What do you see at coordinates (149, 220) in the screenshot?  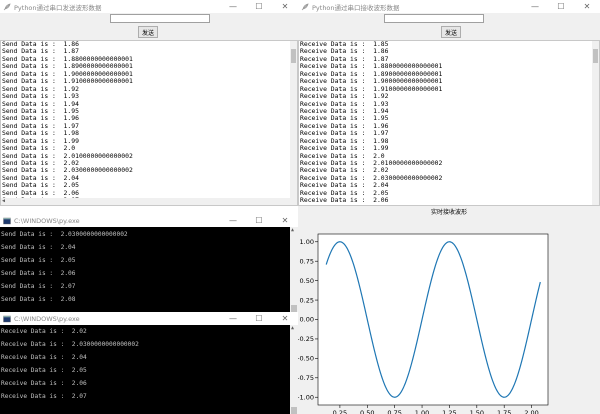 I see `console1-titlebar: C:\WINDOWS\py.exe — ☐ ✕` at bounding box center [149, 220].